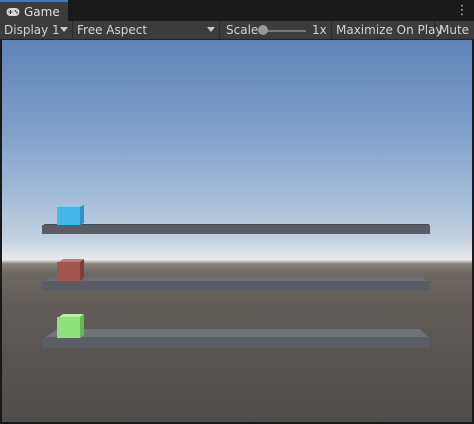  I want to click on tab-game: Game, so click(34, 10).